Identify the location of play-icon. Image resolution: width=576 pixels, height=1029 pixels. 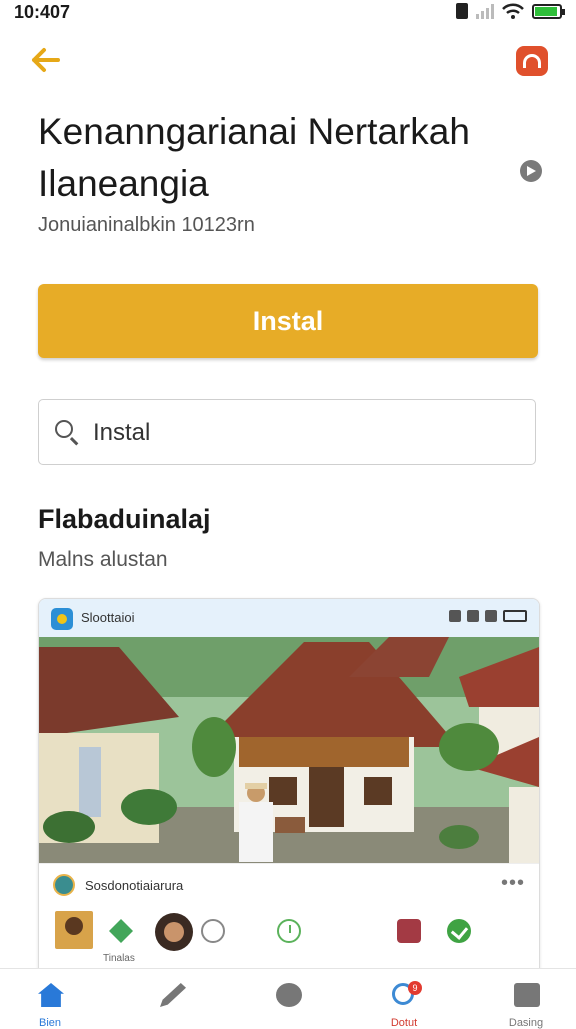
(531, 171).